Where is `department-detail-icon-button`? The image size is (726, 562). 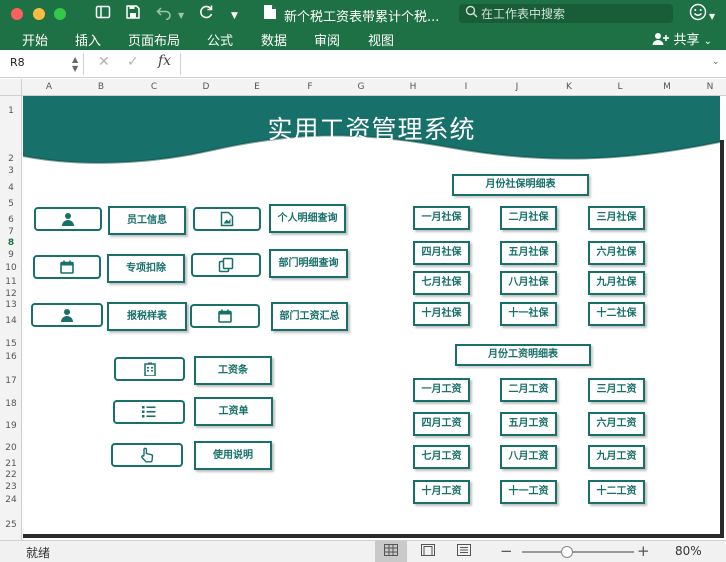
department-detail-icon-button is located at coordinates (226, 265).